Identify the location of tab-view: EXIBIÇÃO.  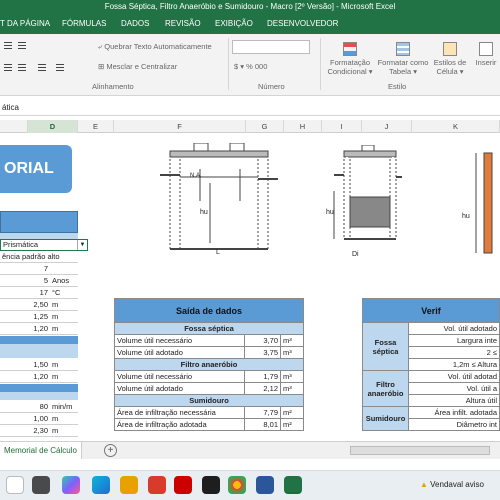
(234, 24).